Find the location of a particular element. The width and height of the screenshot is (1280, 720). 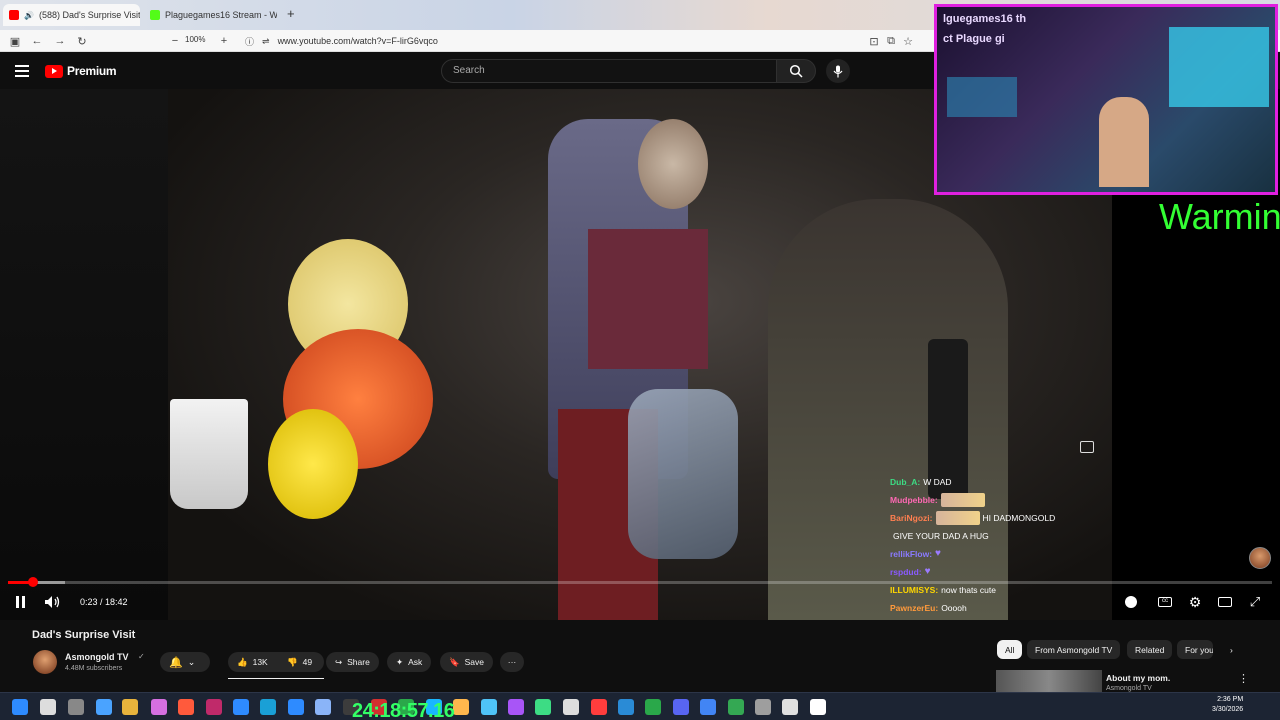

search-icon is located at coordinates (48, 707).